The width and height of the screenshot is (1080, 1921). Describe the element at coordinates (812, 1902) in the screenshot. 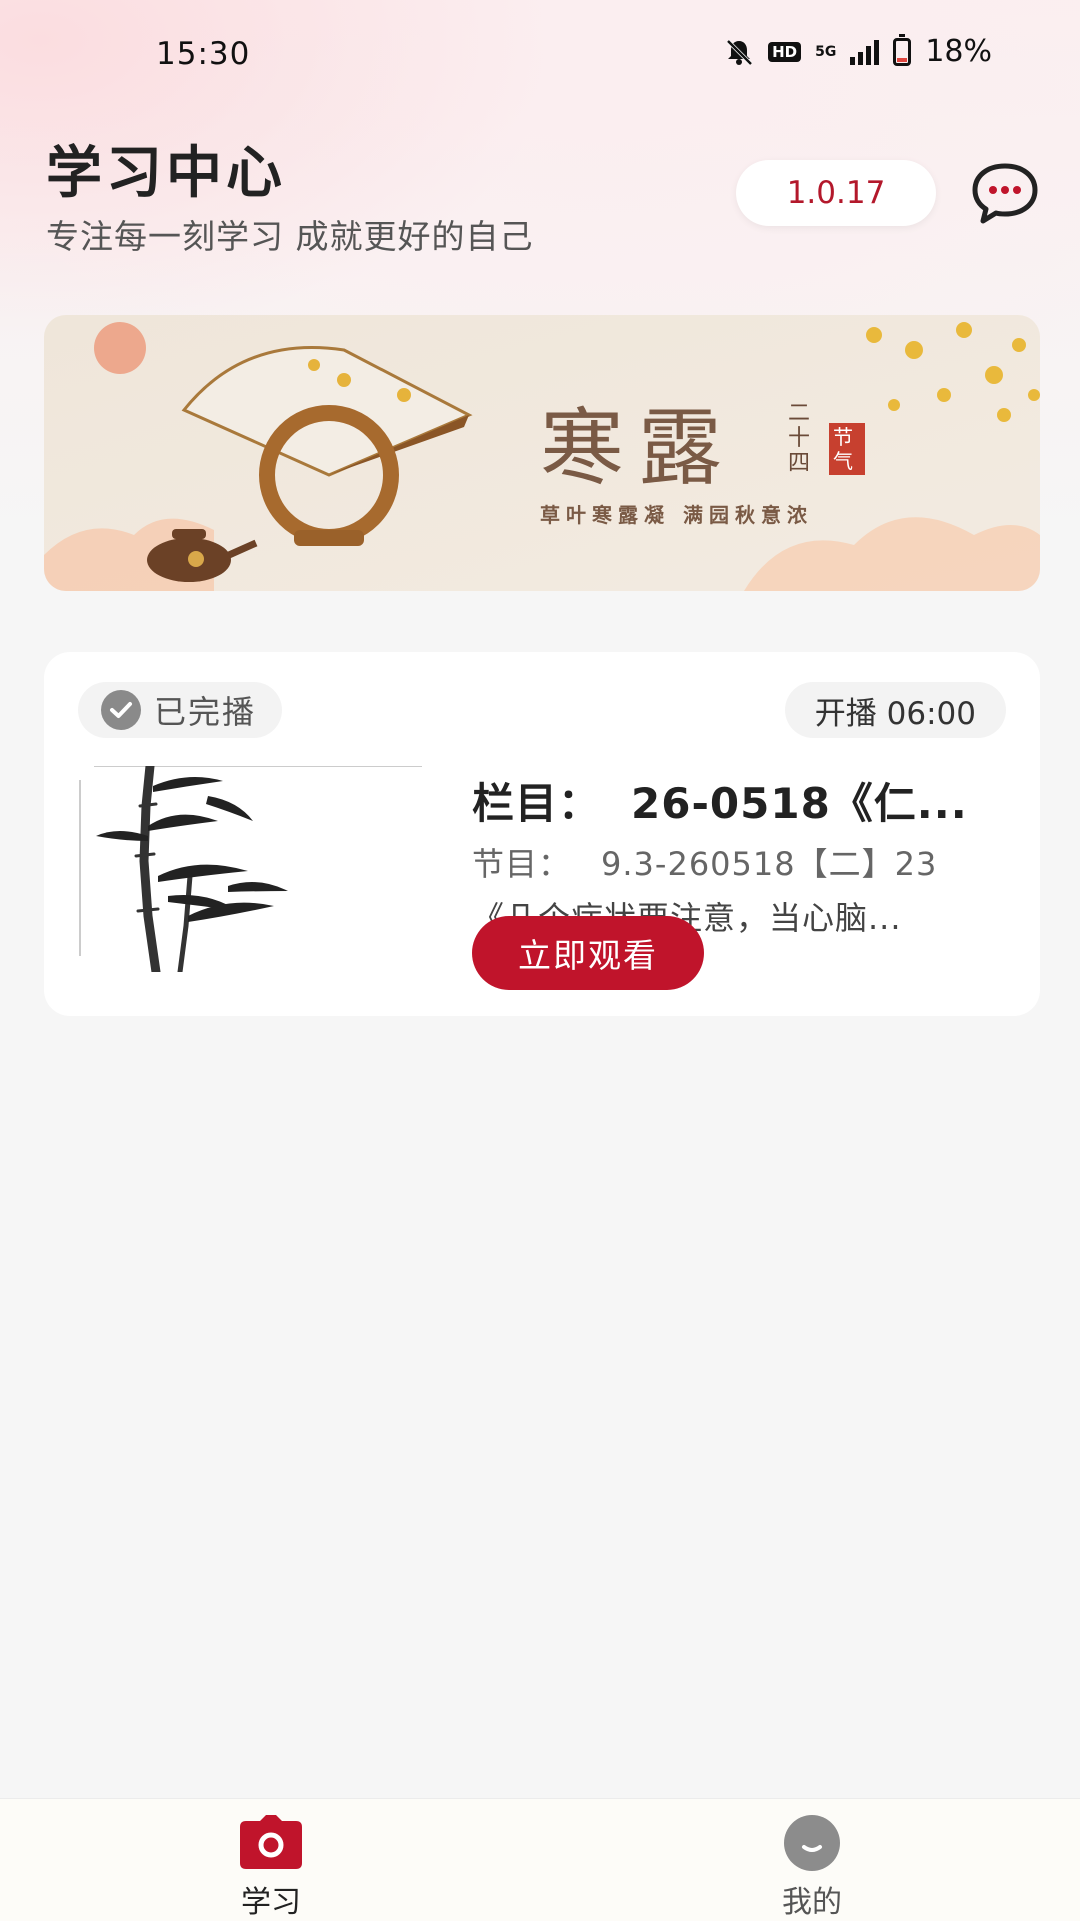

I see `nav-label-profile: 我的` at that location.